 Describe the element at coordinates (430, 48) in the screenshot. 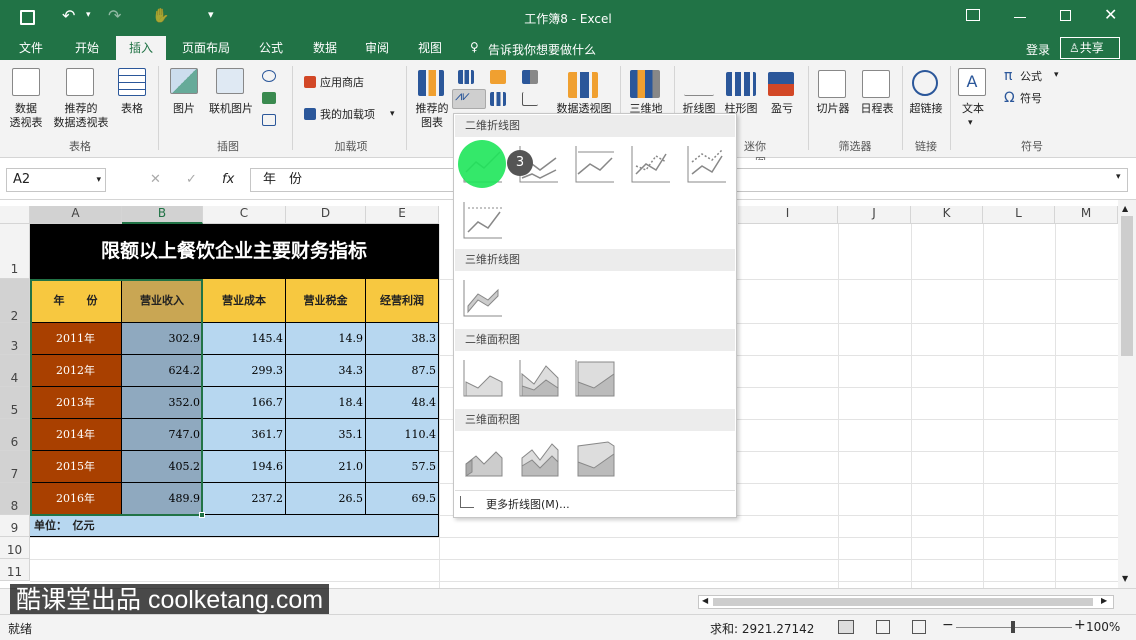

I see `tab-view: 视图` at that location.